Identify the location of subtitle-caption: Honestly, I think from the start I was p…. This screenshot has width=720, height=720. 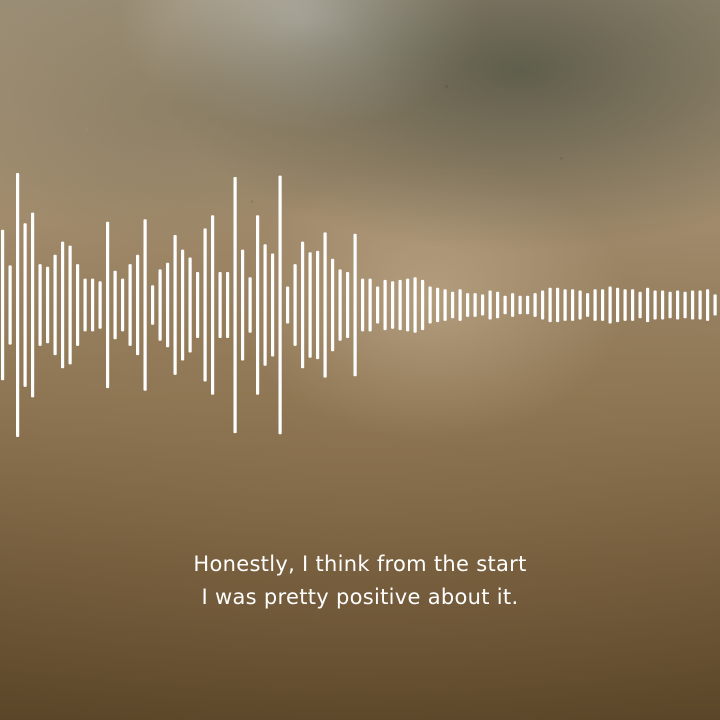
(360, 581).